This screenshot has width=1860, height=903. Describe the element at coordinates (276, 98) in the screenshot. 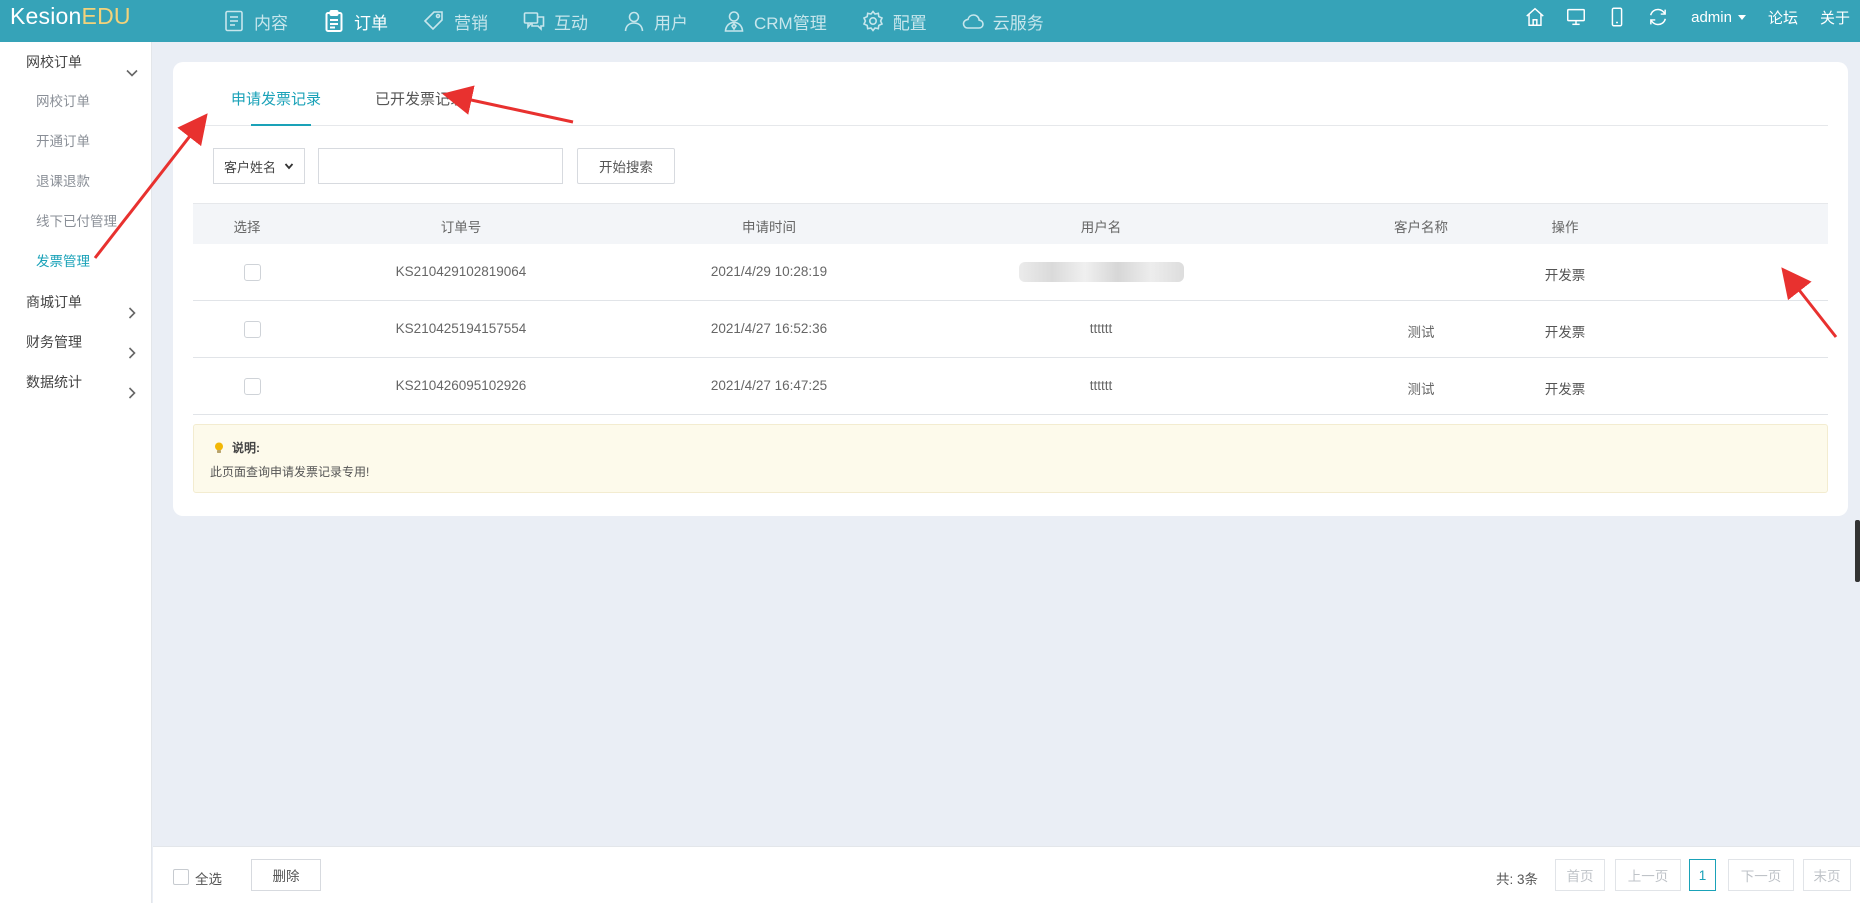

I see `tab-apply-invoice-records: 申请发票记录` at that location.